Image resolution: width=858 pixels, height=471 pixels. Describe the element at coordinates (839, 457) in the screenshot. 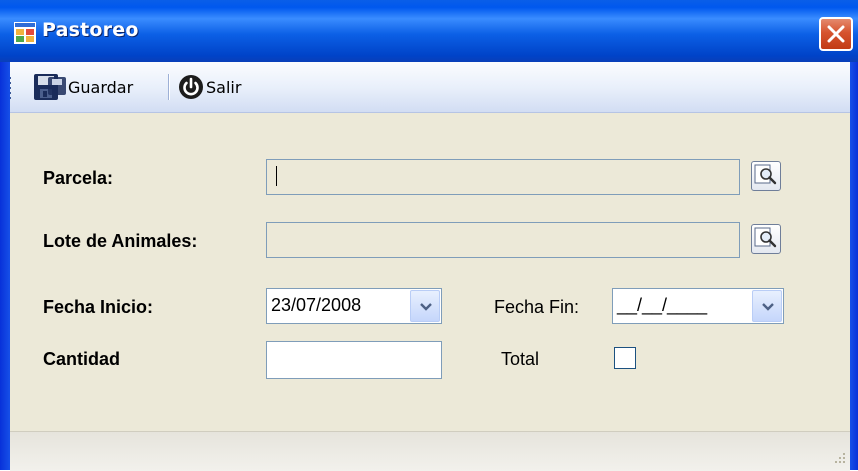

I see `resize-grip-icon` at that location.